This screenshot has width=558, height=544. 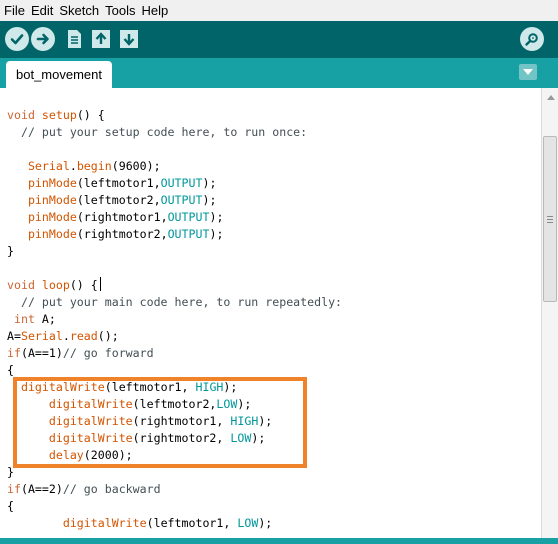 I want to click on code-line: digitalWrite(rightmotor1, HIGH);, so click(x=139, y=421).